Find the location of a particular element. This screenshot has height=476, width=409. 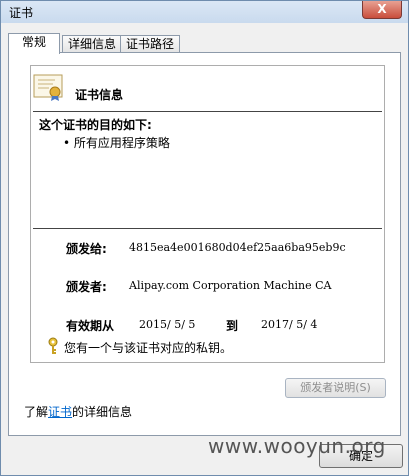

certificate-icon is located at coordinates (48, 89).